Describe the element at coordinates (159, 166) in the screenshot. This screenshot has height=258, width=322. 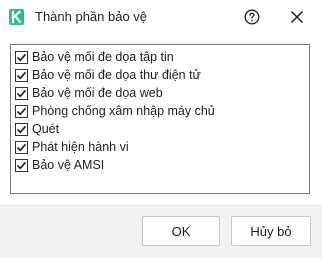
I see `list-item-amsi-protection: Bảo vệ AMSI` at that location.